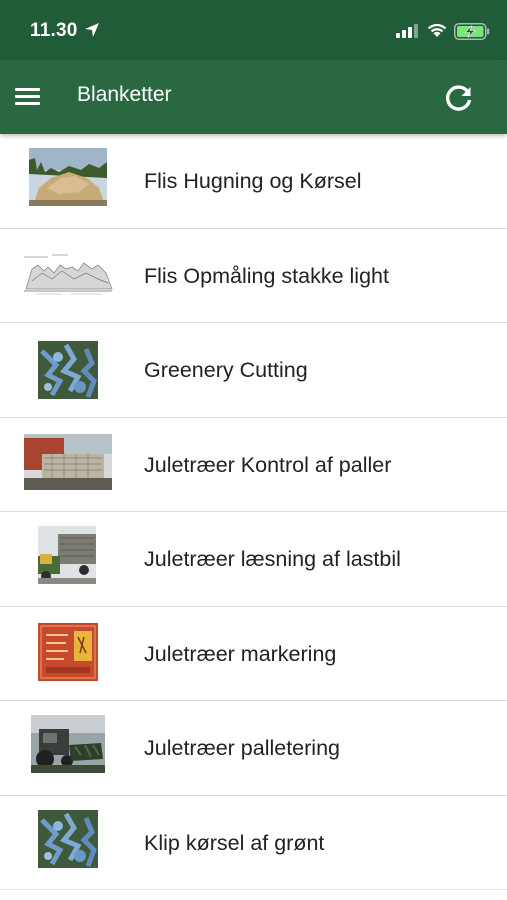 The image size is (507, 900). I want to click on tree-label-tag-thumbnail, so click(65, 654).